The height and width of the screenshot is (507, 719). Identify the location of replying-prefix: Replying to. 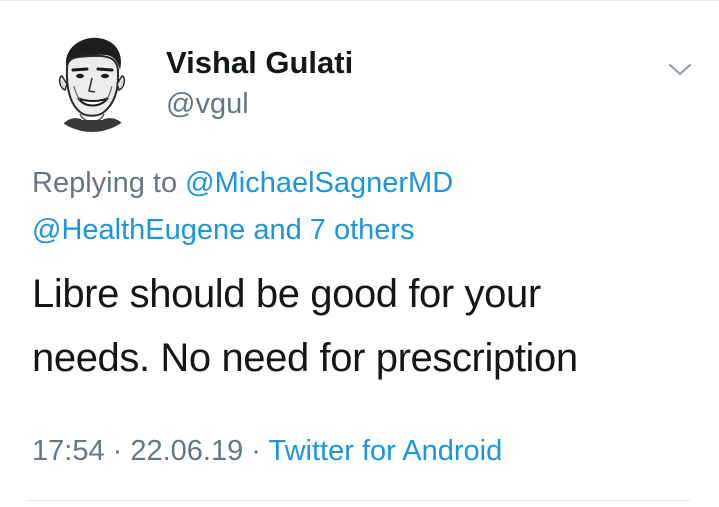
(109, 183).